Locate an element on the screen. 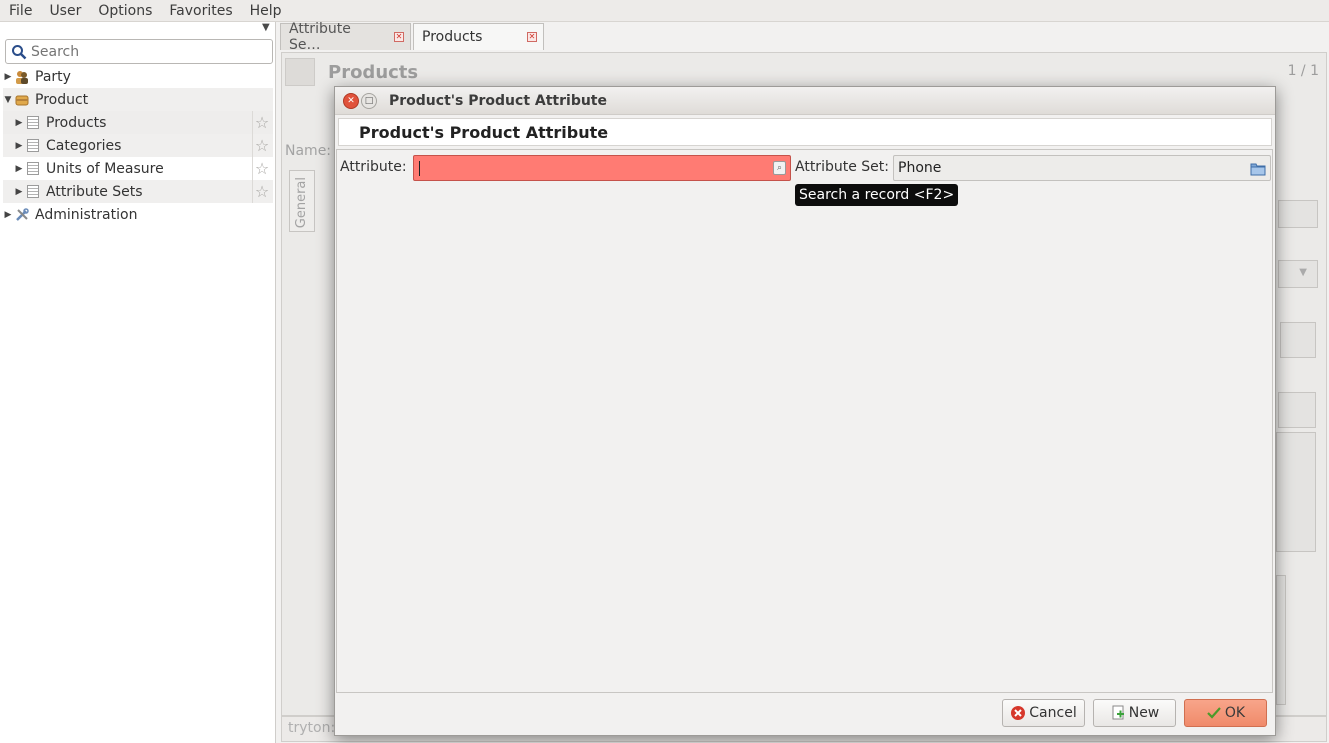  menu-favorites: Favorites is located at coordinates (200, 11).